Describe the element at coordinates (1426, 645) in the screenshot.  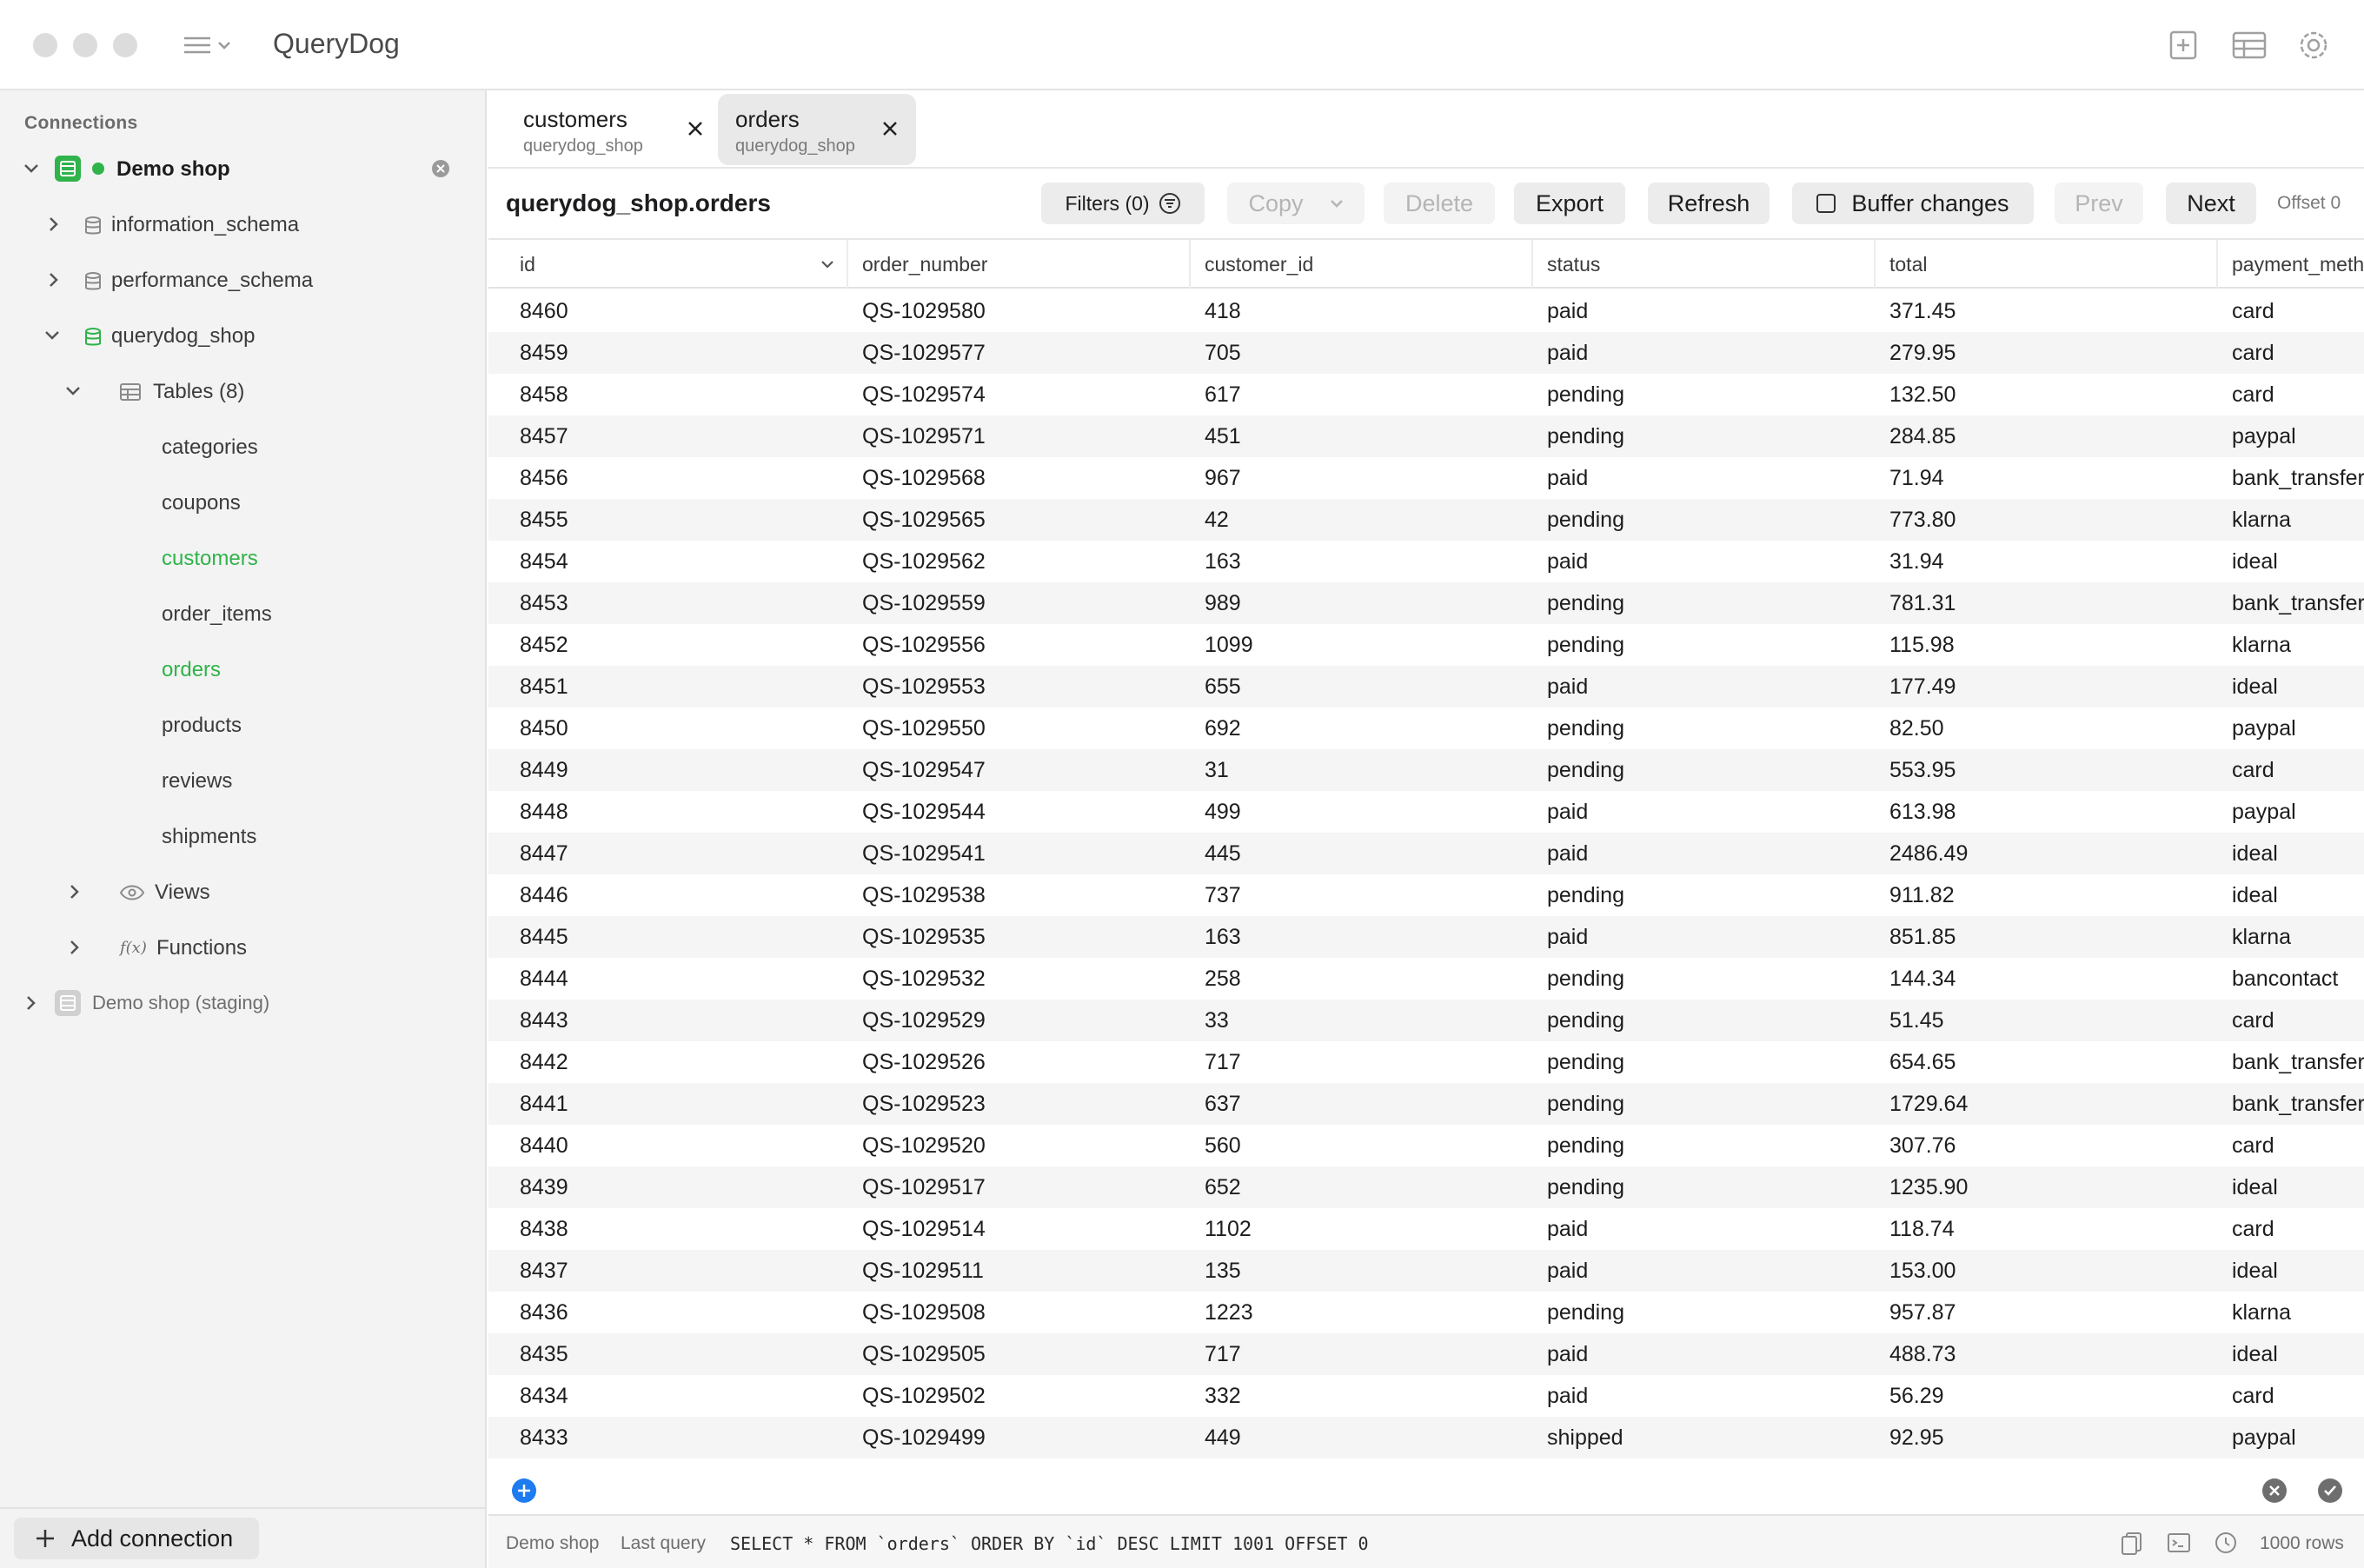
I see `table-row: 8452 QS-1029556 1099 pending 115.98 klarna` at that location.